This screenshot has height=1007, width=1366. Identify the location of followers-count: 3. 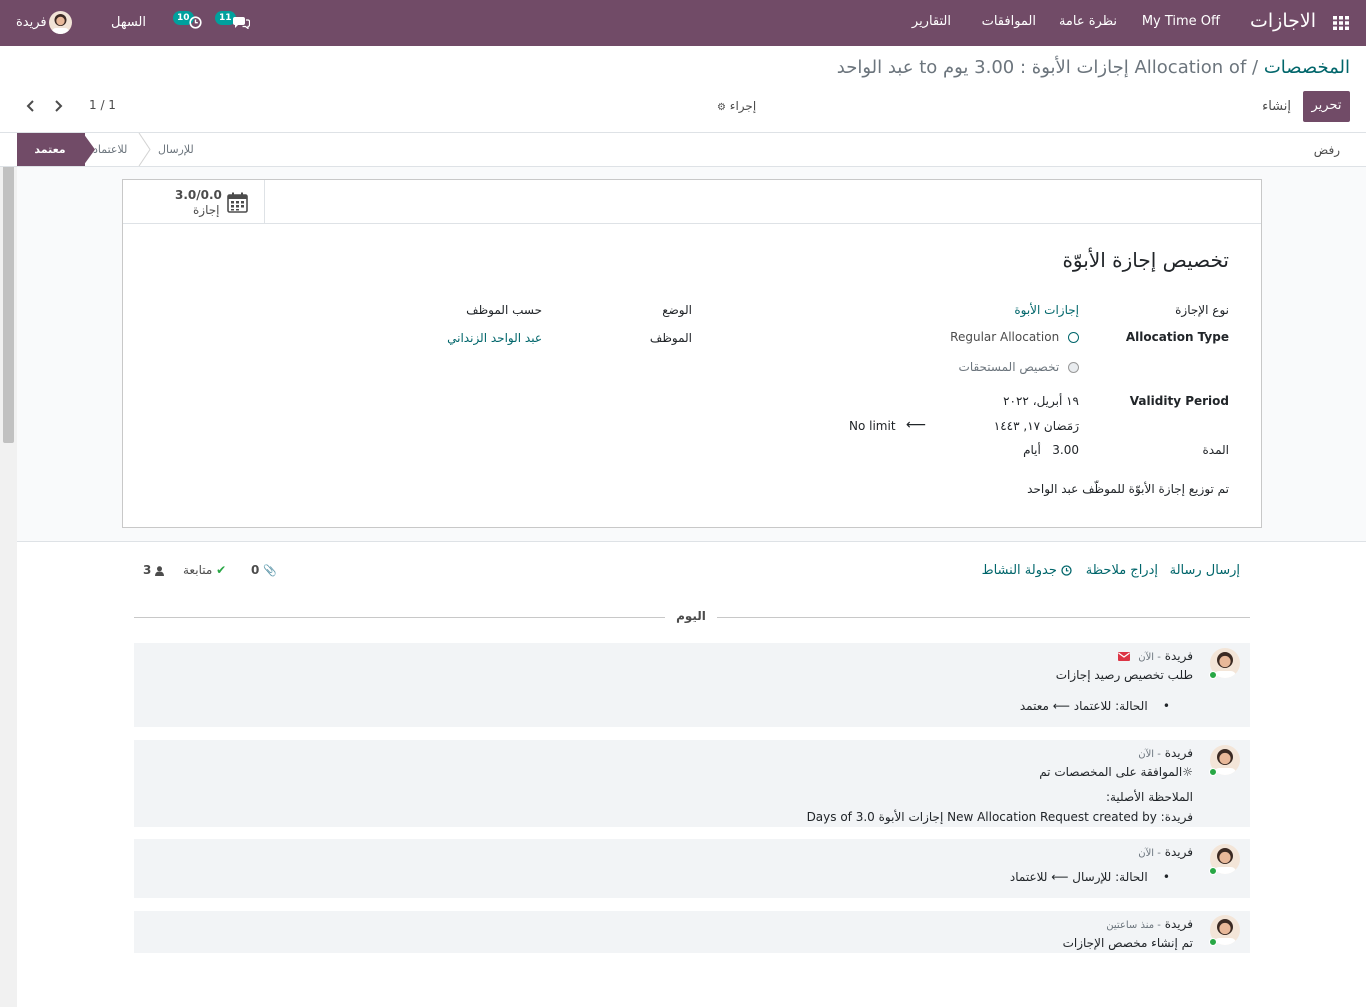
(147, 570).